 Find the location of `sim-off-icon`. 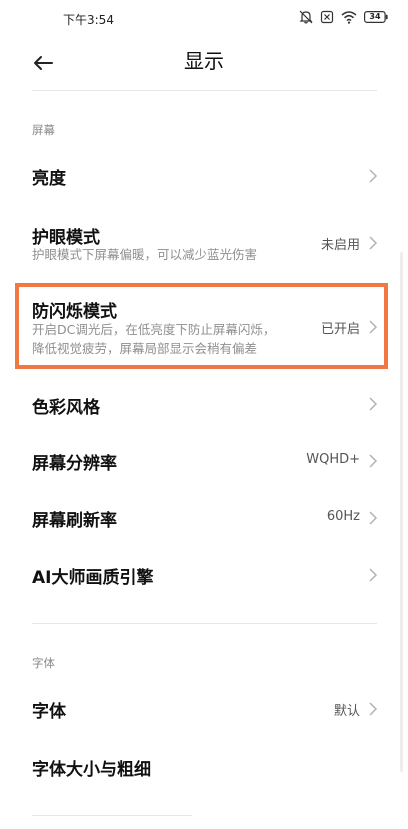

sim-off-icon is located at coordinates (327, 17).